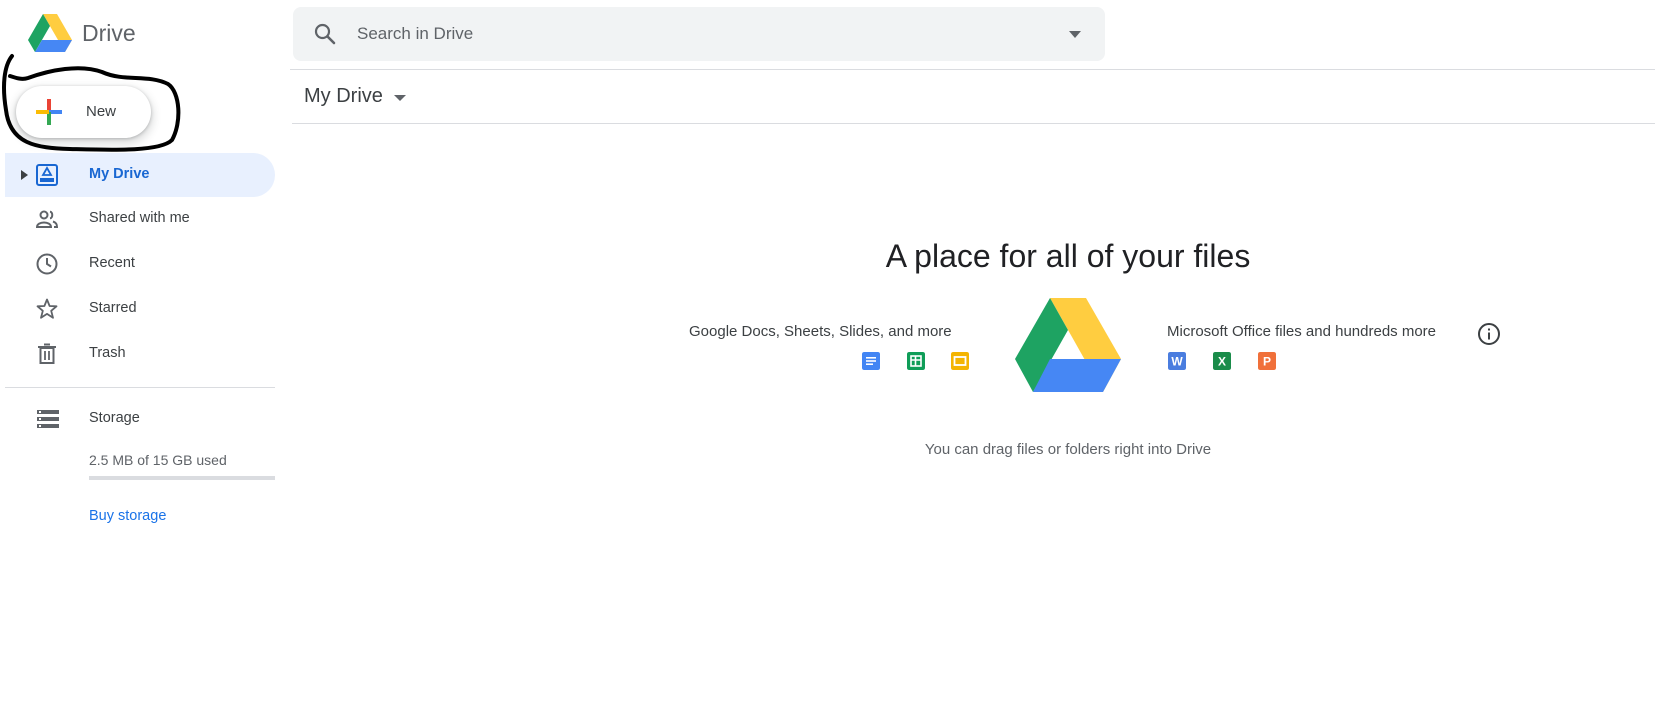  Describe the element at coordinates (1068, 256) in the screenshot. I see `empty-state-title: A place for all of your files` at that location.